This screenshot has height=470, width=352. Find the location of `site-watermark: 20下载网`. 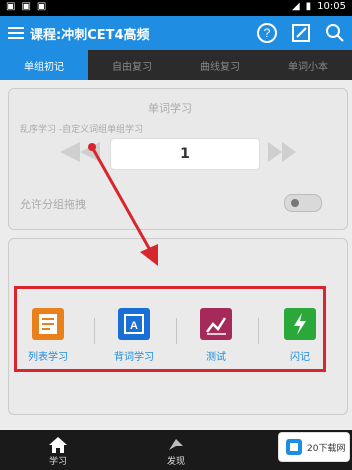

site-watermark: 20下载网 is located at coordinates (314, 447).